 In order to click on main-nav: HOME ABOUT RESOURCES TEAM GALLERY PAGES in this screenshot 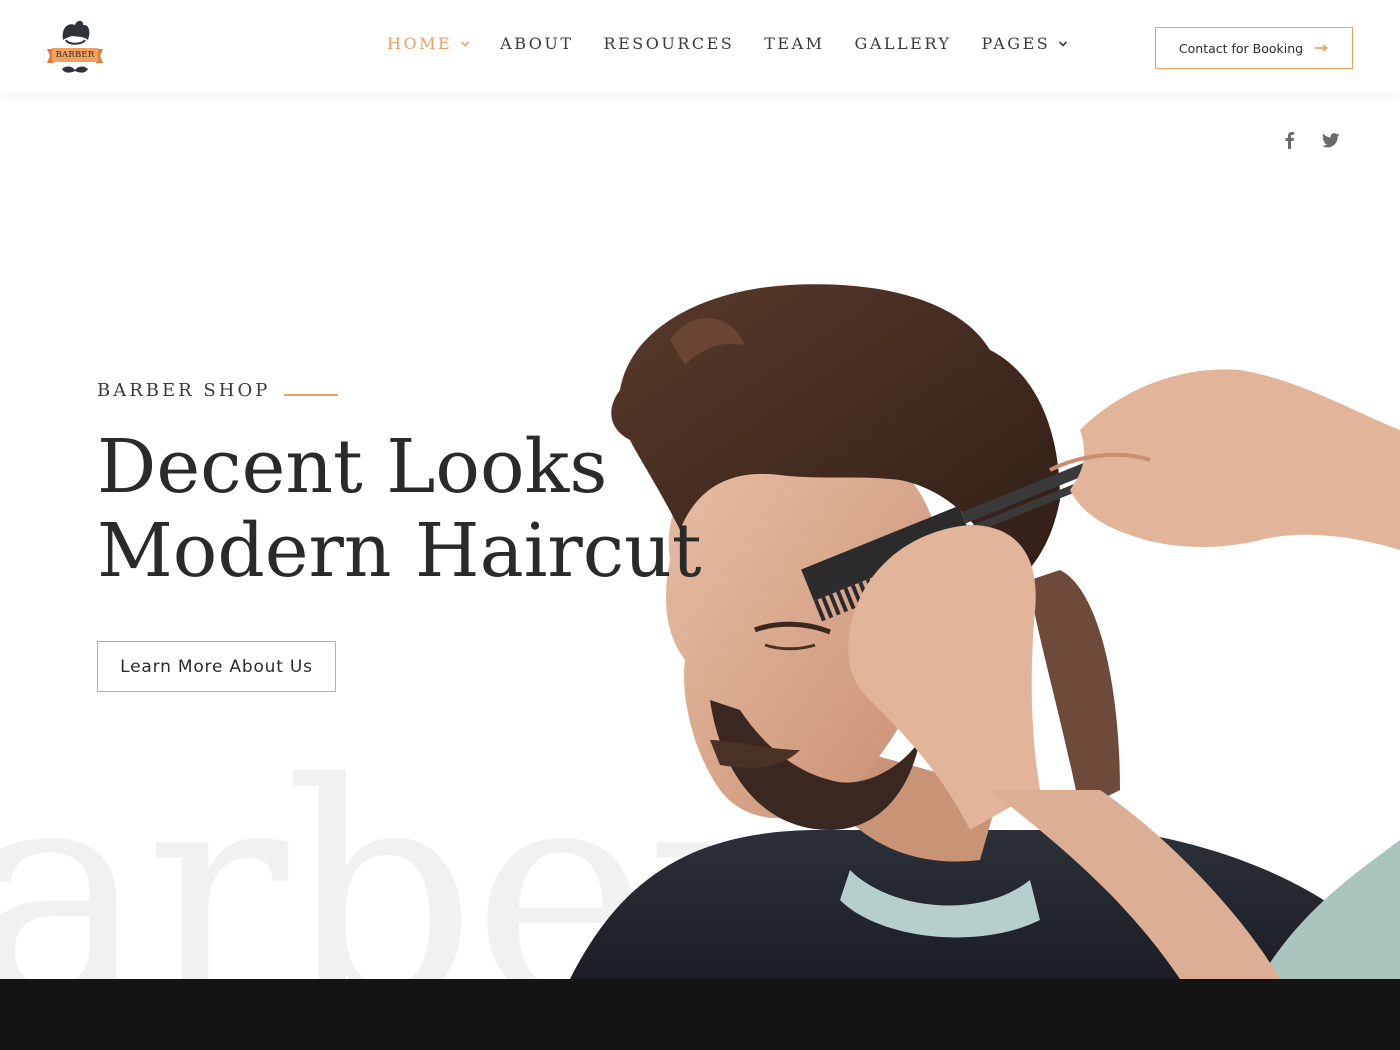, I will do `click(742, 43)`.